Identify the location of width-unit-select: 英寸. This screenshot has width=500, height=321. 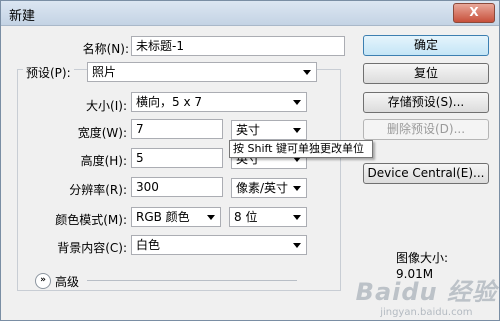
(269, 130).